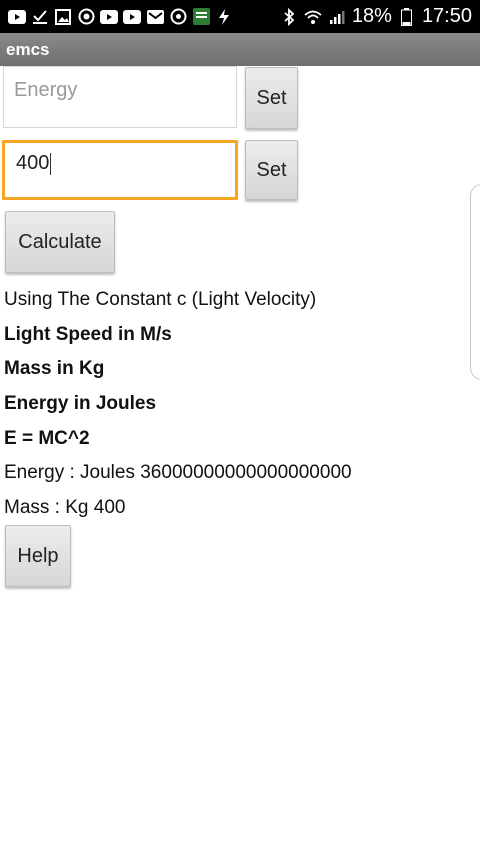  I want to click on gmail-icon, so click(155, 17).